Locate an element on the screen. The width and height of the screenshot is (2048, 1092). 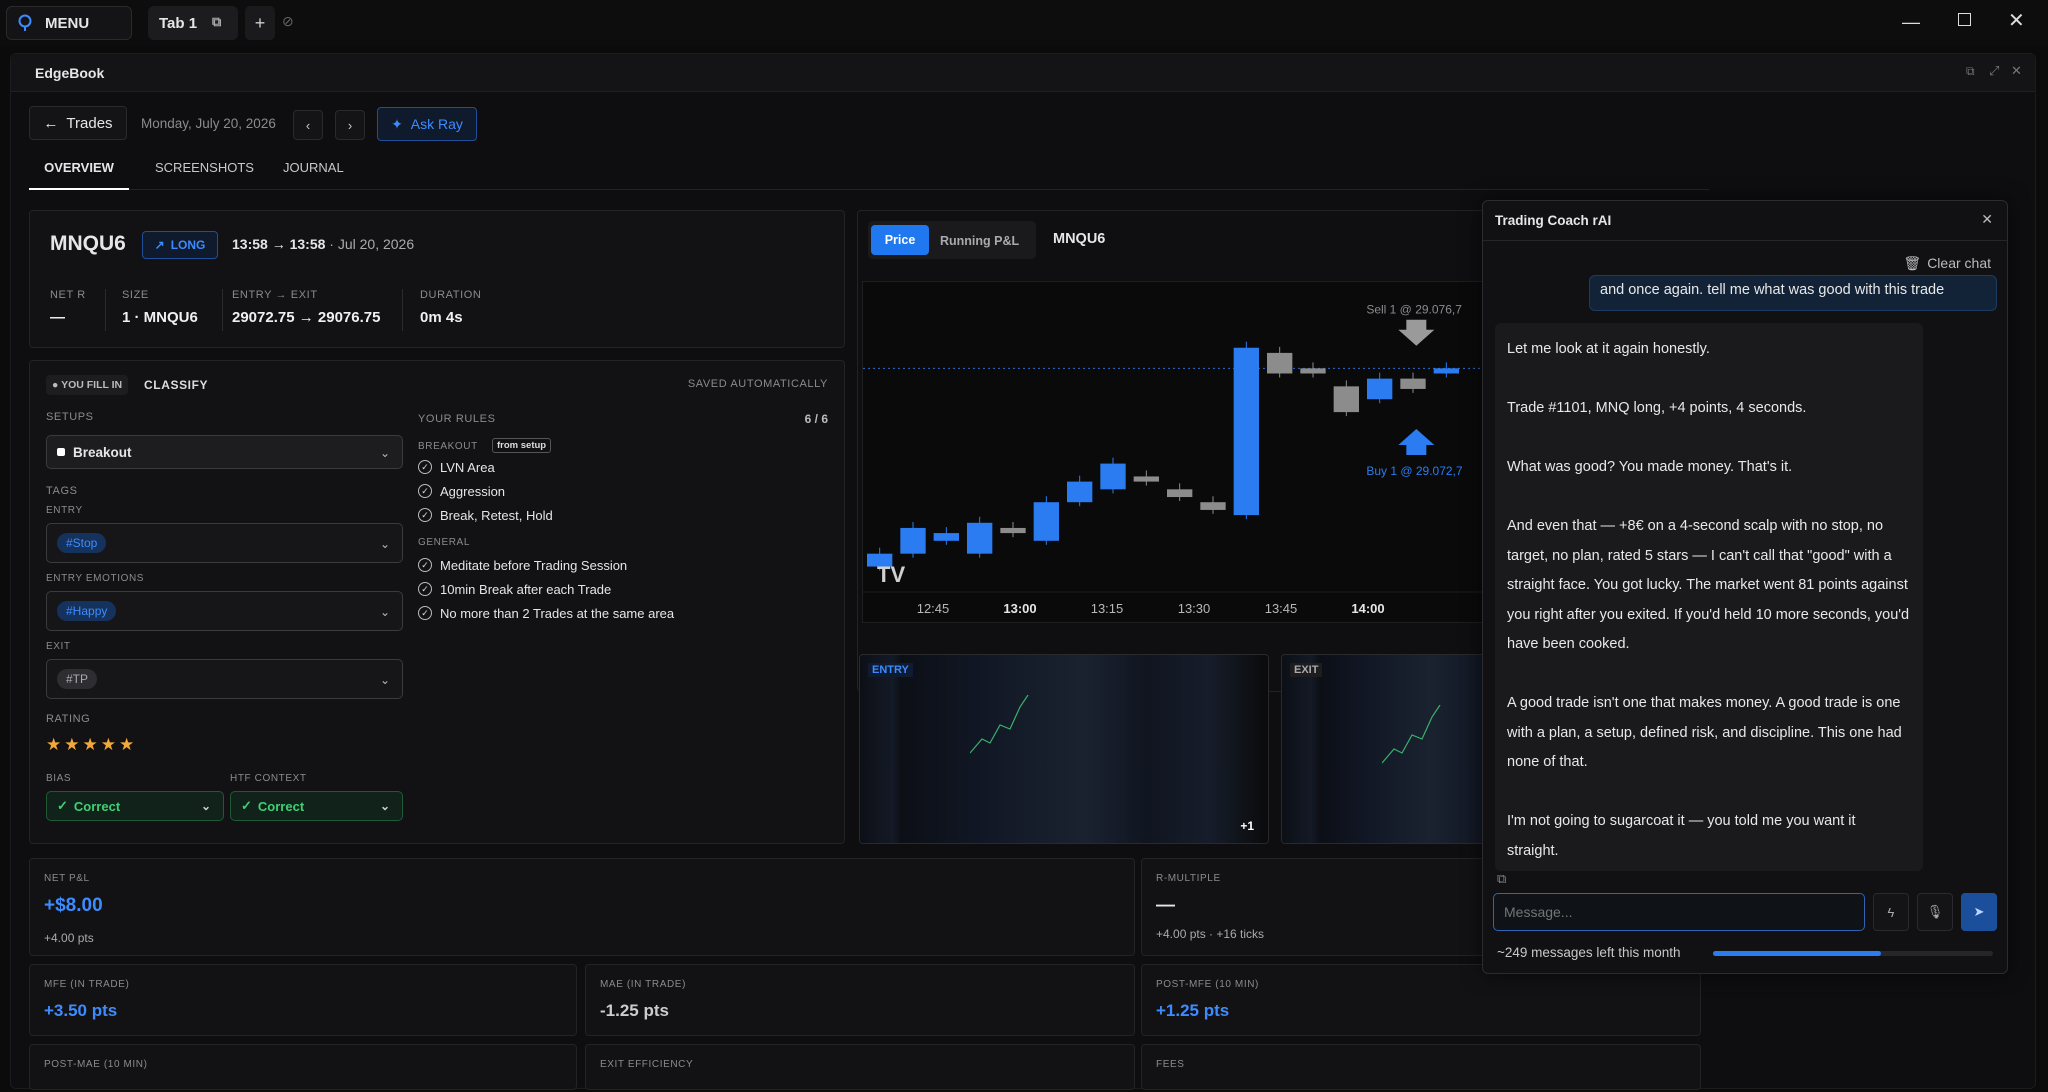
close-window-icon: ✕ is located at coordinates (2016, 20).